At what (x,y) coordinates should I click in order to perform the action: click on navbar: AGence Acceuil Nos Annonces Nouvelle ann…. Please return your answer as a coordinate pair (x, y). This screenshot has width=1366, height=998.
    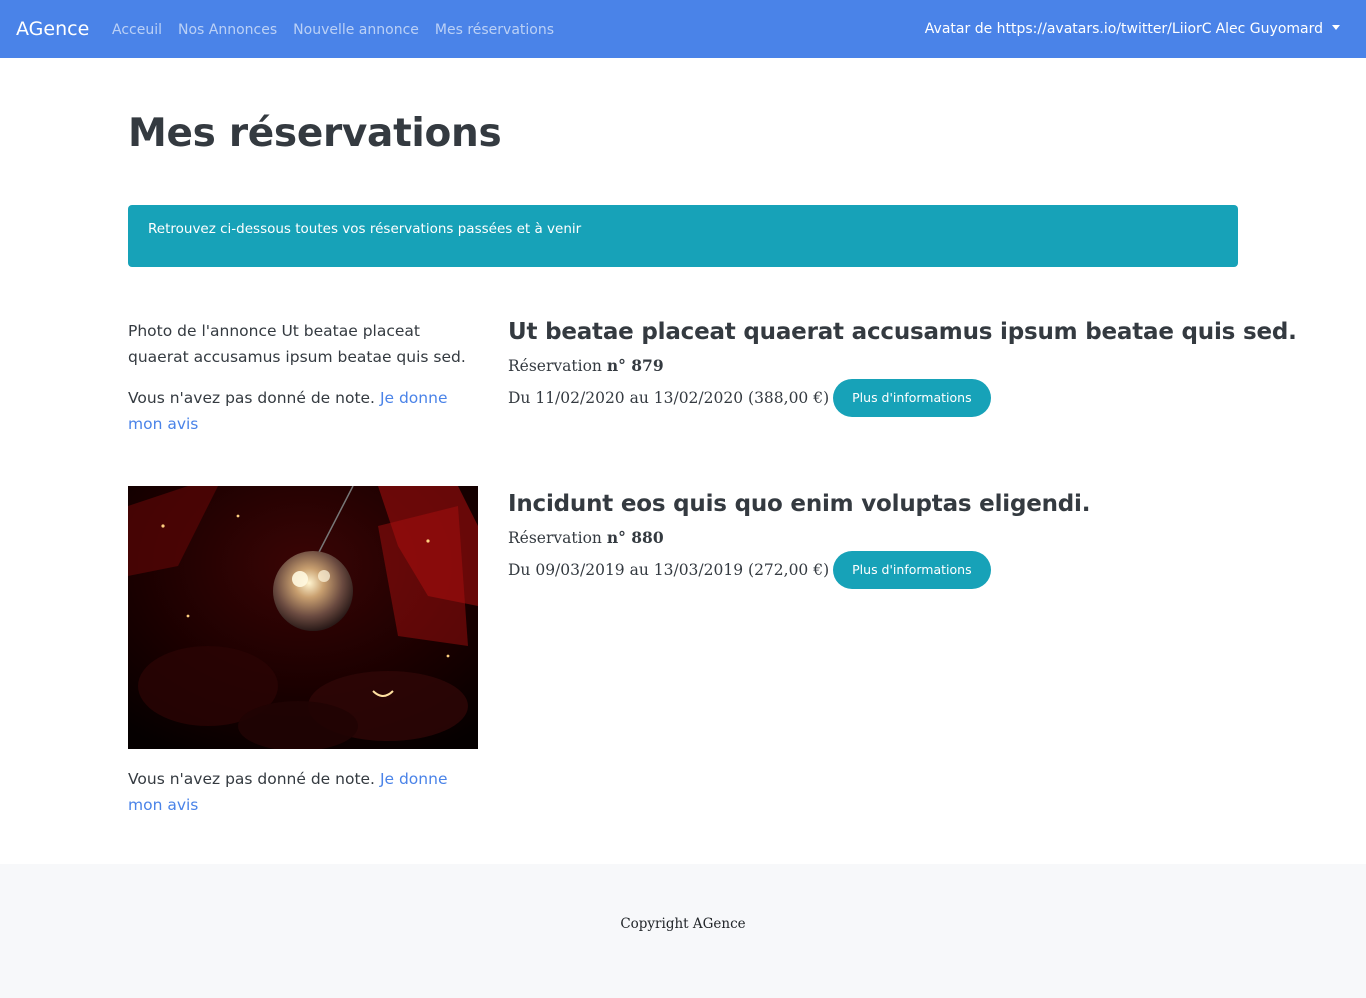
    Looking at the image, I should click on (683, 29).